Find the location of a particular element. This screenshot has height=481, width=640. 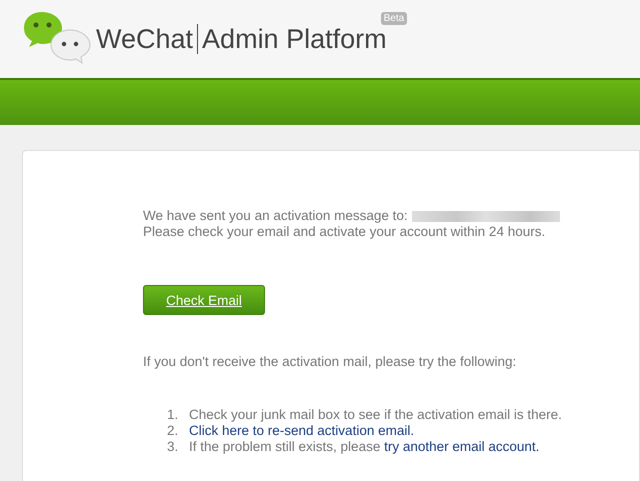

message-text: Please check your email and activate your account within 24 hours. is located at coordinates (344, 232).